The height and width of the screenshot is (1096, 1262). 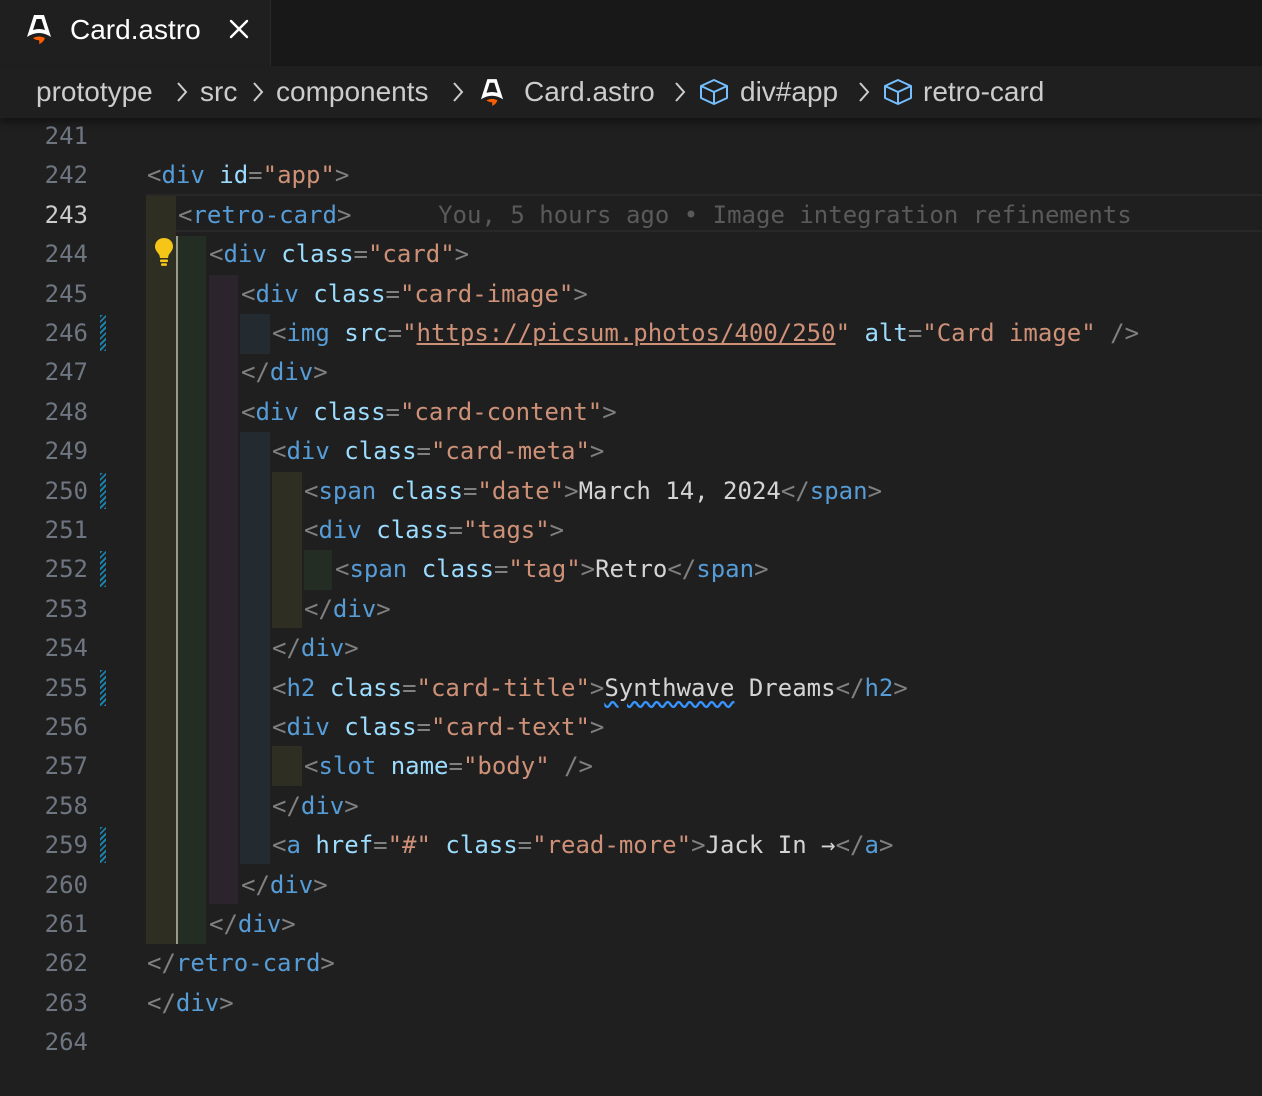 I want to click on code-line: </retro-card>, so click(x=241, y=963).